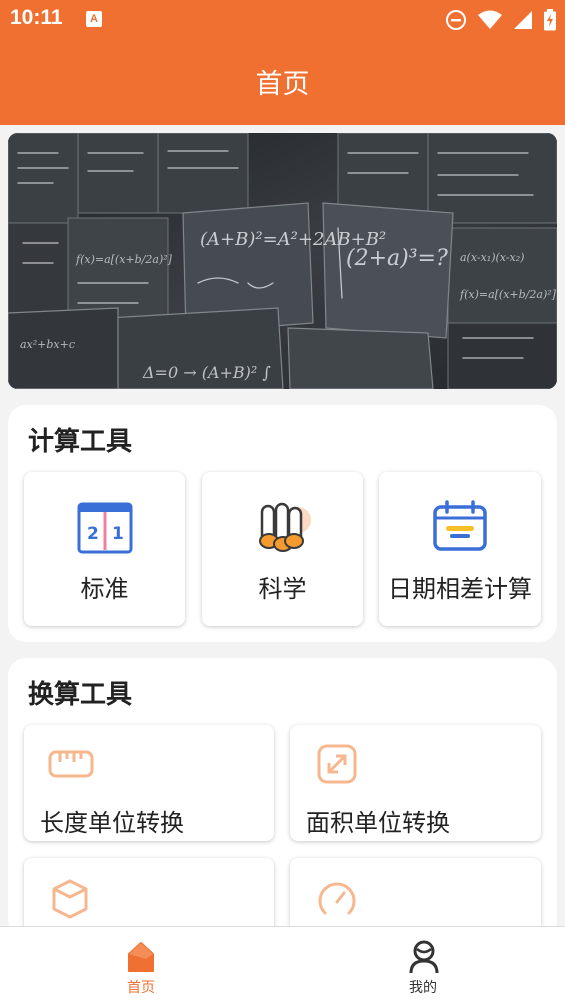 This screenshot has width=565, height=1004. What do you see at coordinates (206, 372) in the screenshot?
I see `svg-text: Δ=0 → (A+B)² ∫` at bounding box center [206, 372].